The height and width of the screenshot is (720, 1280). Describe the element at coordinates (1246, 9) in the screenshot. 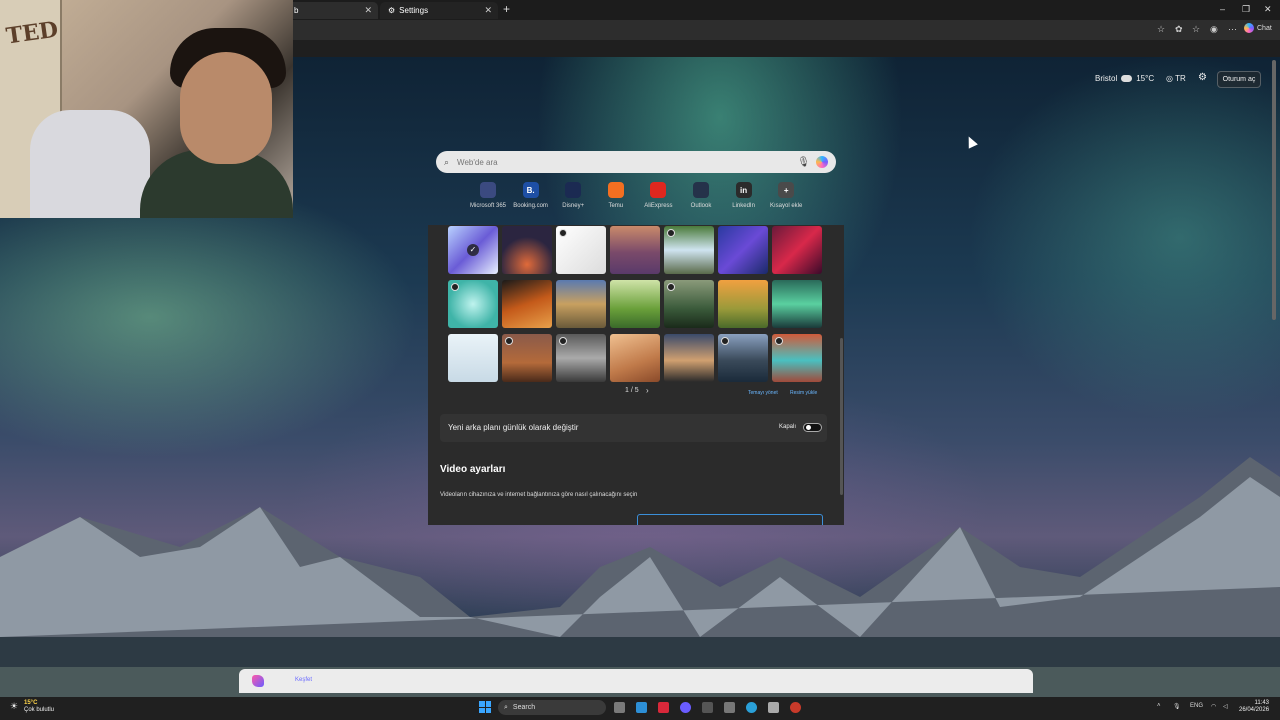

I see `restore-icon: ❐` at that location.